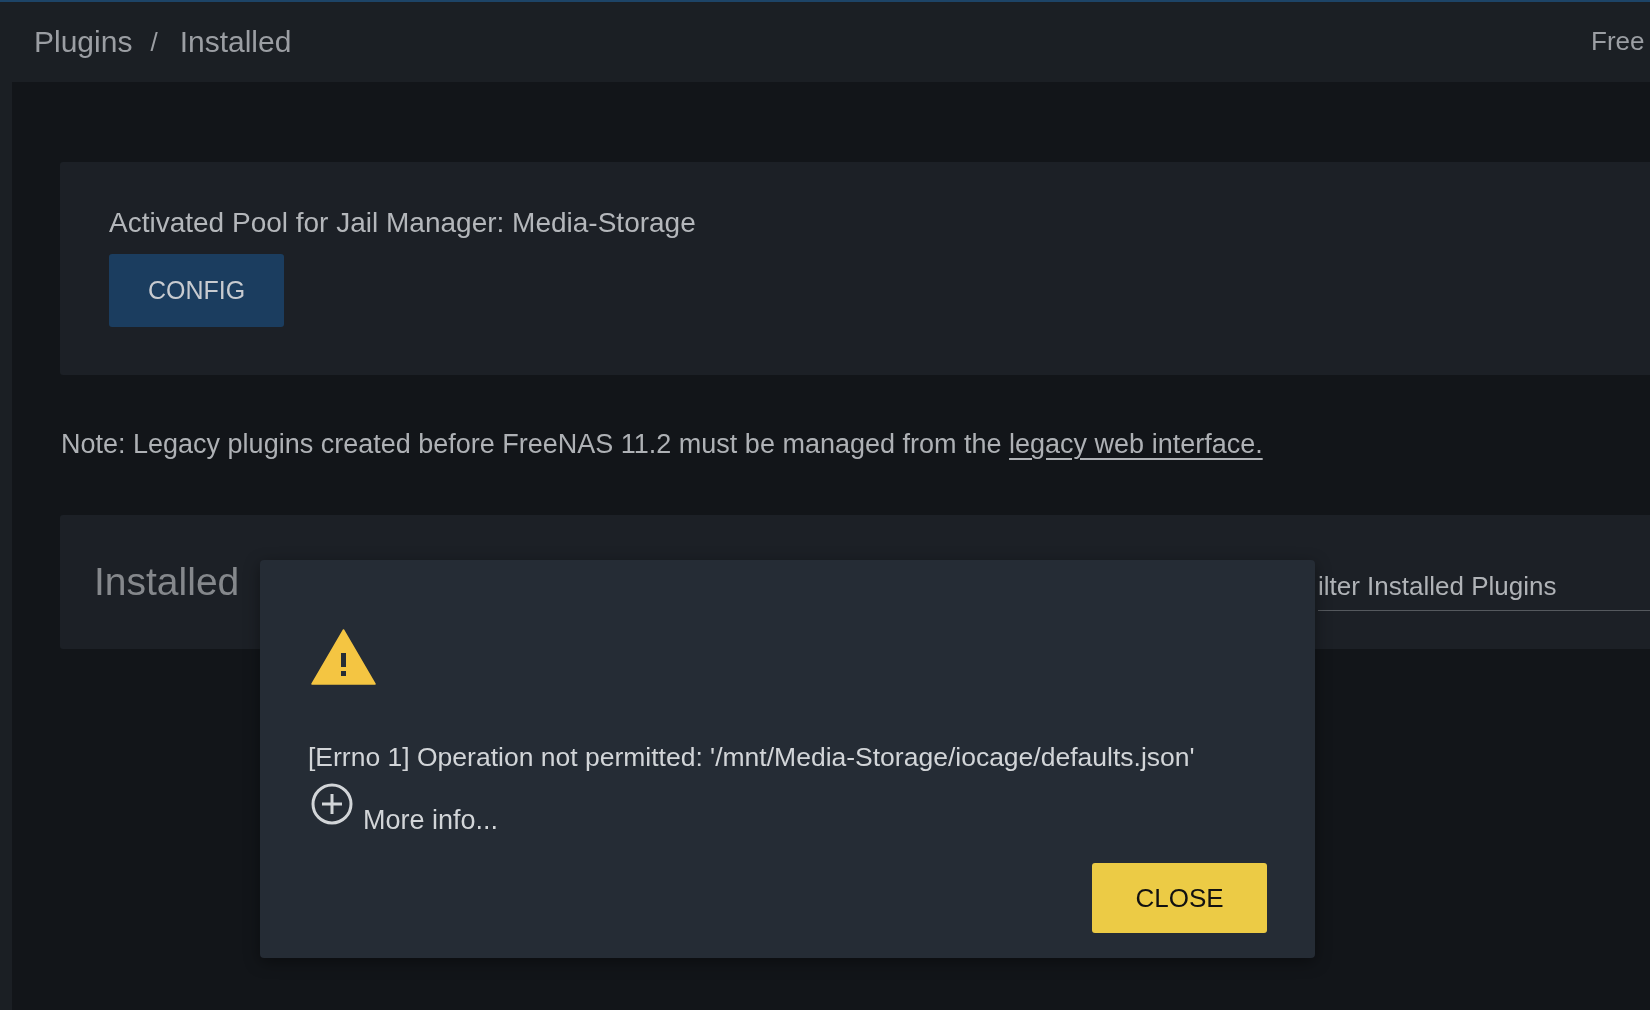 The height and width of the screenshot is (1010, 1650). Describe the element at coordinates (662, 444) in the screenshot. I see `note-text: Note: Legacy plugins created before FreeNAS 11.2 must be managed from the legacy web interface.` at that location.